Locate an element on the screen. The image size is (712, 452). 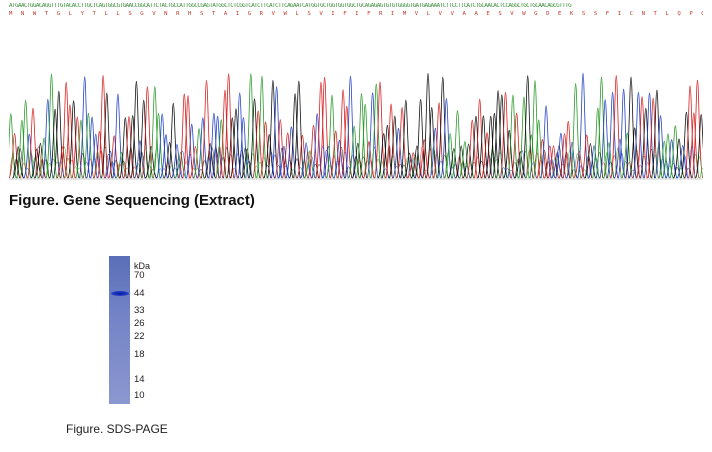
protein-band is located at coordinates (120, 293).